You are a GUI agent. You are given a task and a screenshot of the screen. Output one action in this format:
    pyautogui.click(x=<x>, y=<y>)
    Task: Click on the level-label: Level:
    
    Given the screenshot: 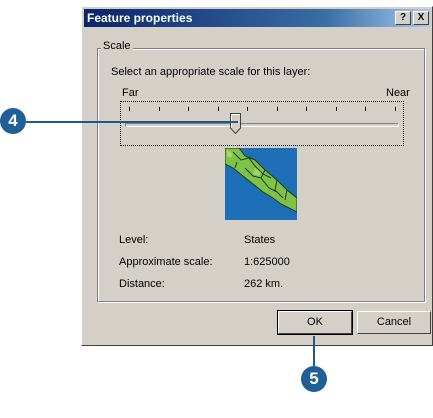 What is the action you would take?
    pyautogui.click(x=134, y=240)
    